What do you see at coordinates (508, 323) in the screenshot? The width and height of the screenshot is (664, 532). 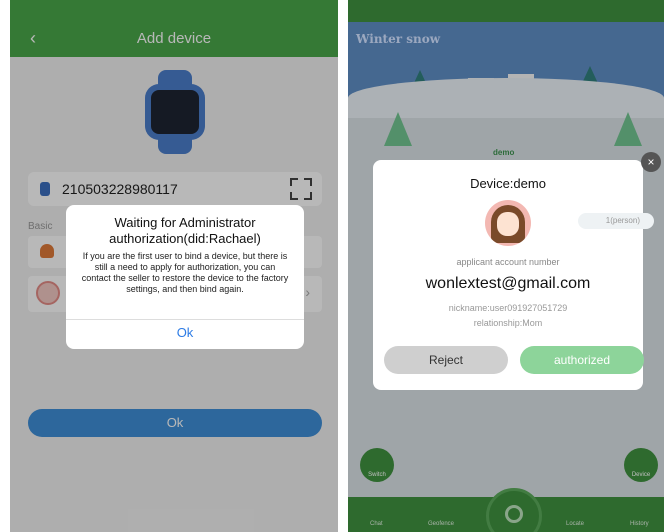 I see `applicant-relationship: relationship:Mom` at bounding box center [508, 323].